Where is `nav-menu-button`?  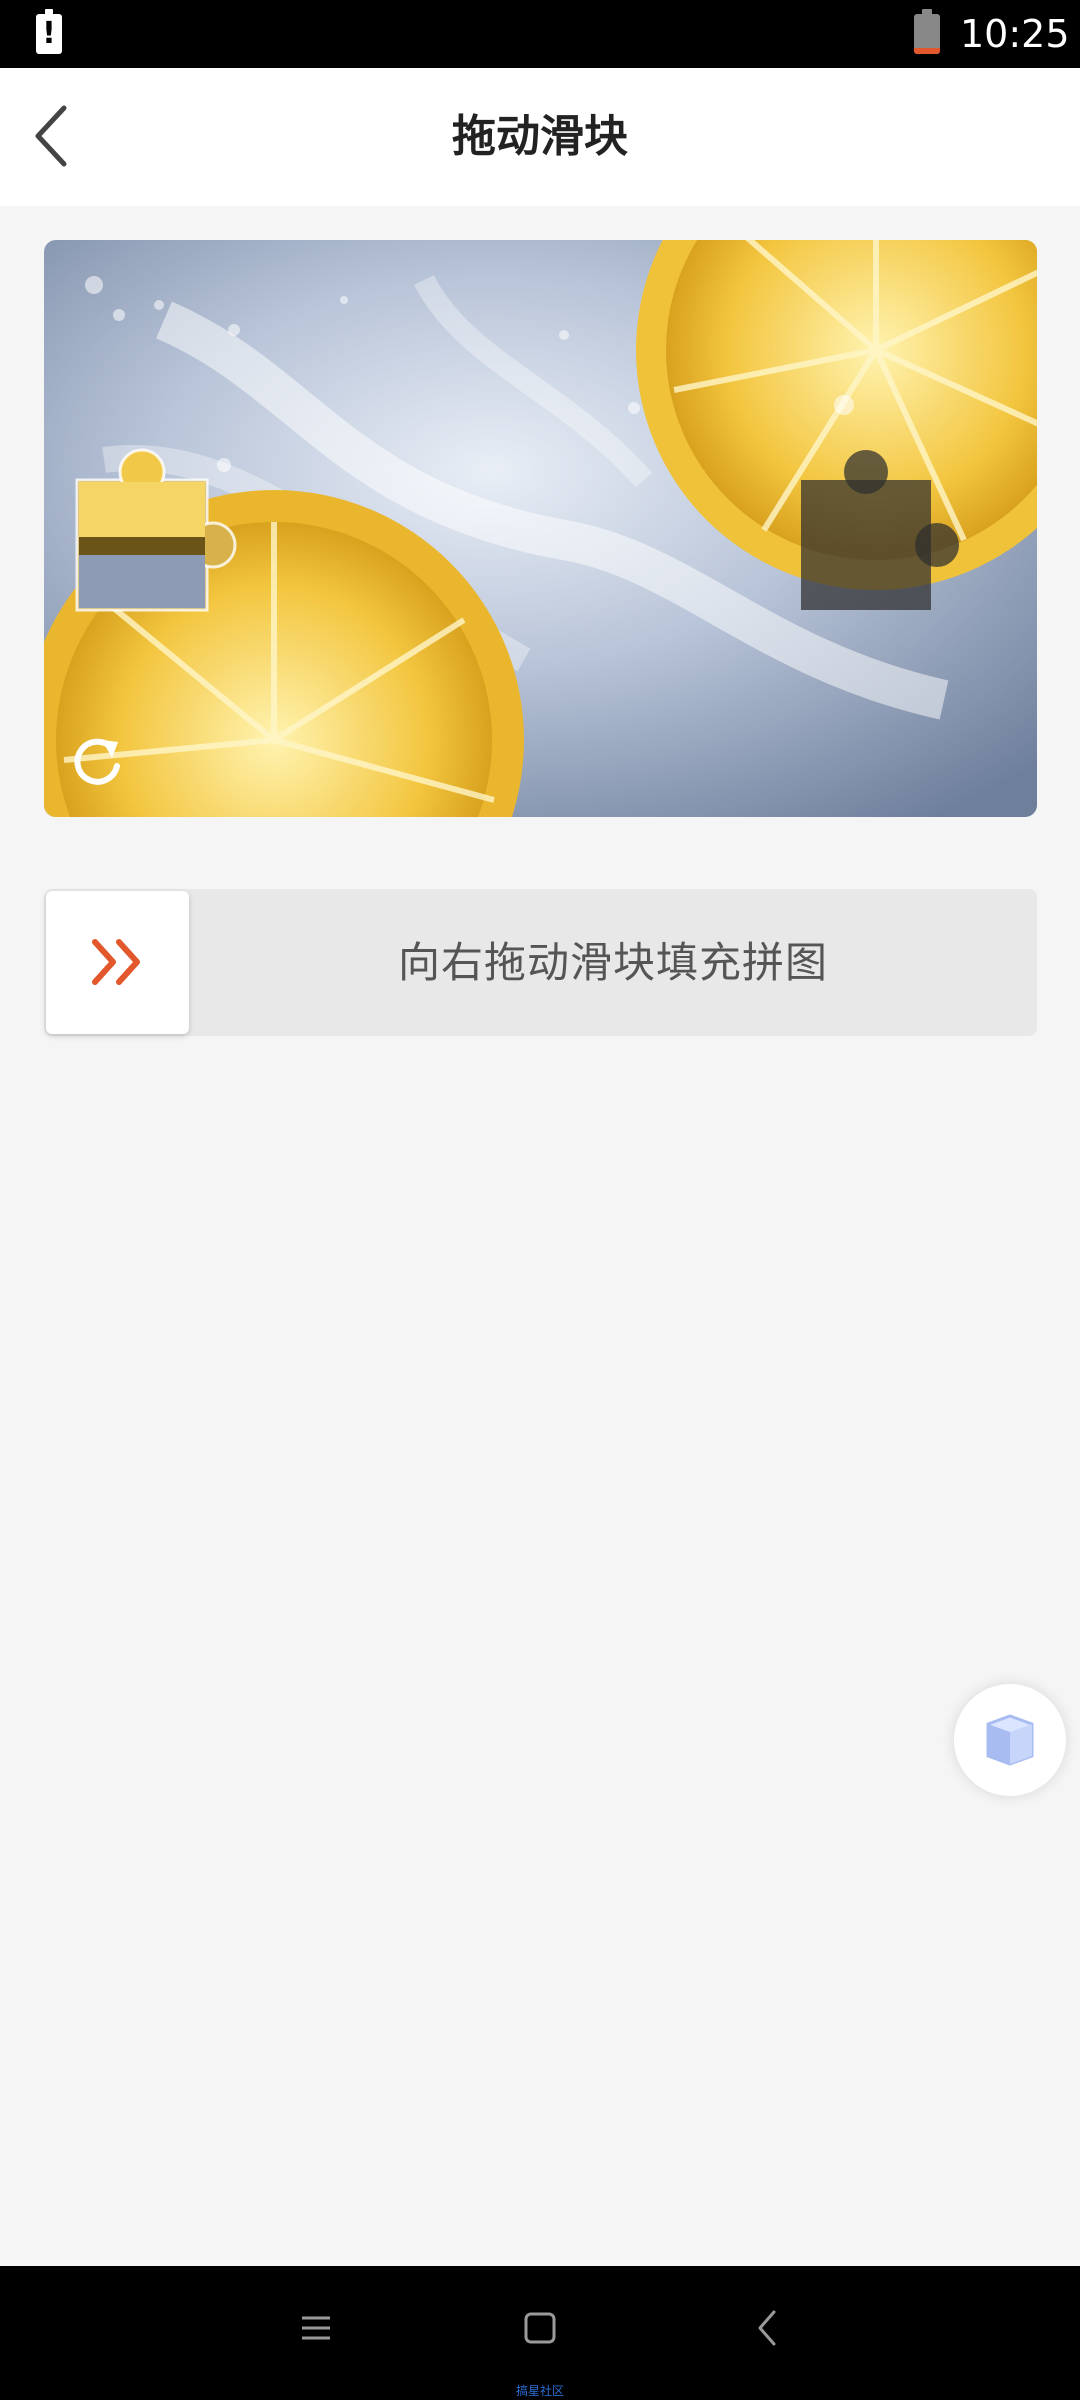
nav-menu-button is located at coordinates (316, 2328).